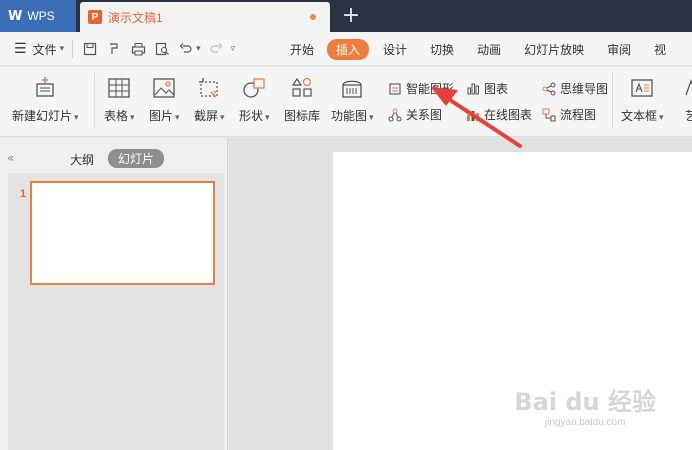 The image size is (692, 450). Describe the element at coordinates (162, 49) in the screenshot. I see `print-preview-icon` at that location.